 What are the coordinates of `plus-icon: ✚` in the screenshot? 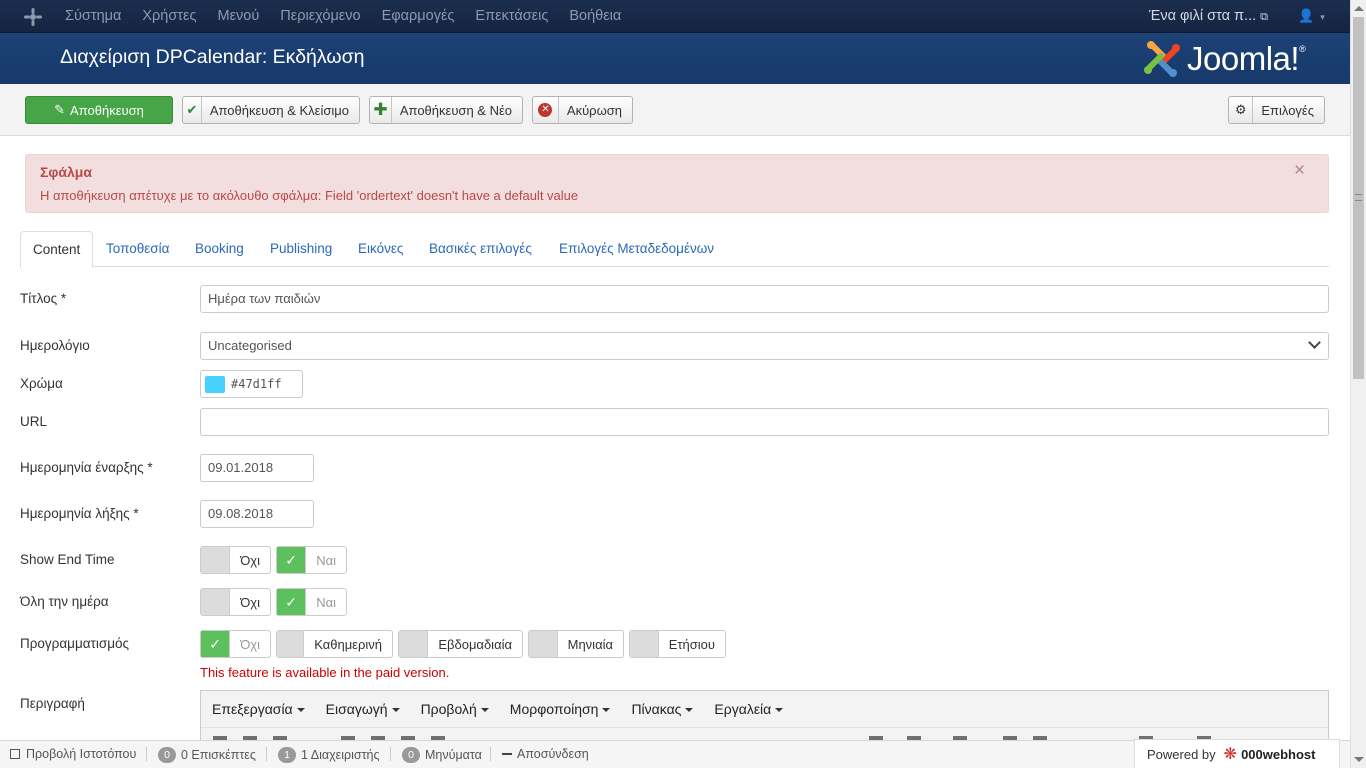 It's located at (381, 110).